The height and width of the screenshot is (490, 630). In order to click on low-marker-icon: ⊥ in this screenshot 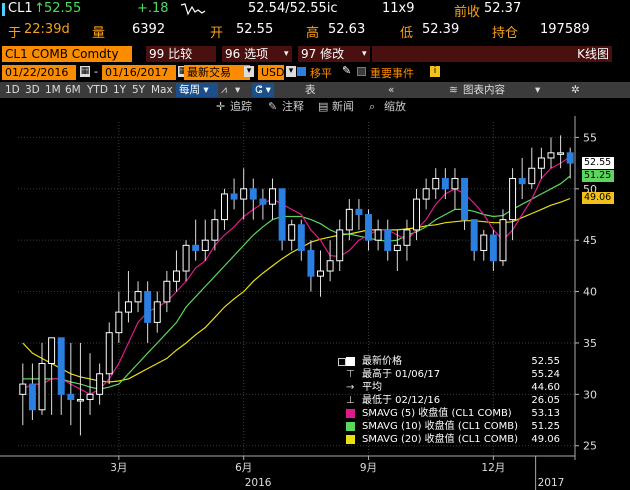, I will do `click(350, 400)`.